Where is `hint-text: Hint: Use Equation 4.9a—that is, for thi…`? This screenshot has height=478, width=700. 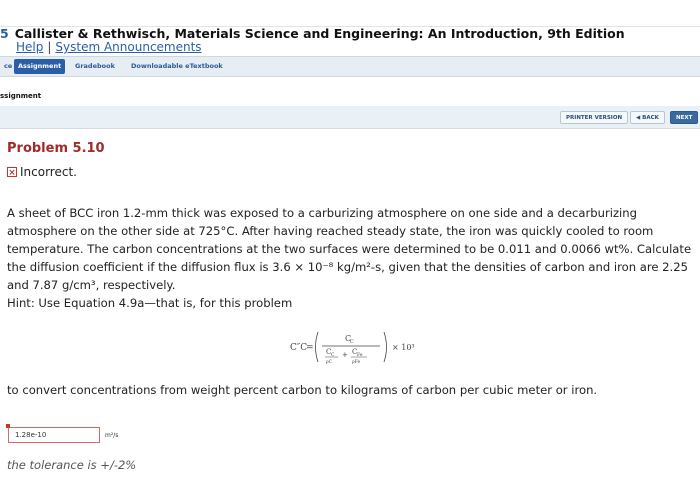
hint-text: Hint: Use Equation 4.9a—that is, for thi… is located at coordinates (150, 303).